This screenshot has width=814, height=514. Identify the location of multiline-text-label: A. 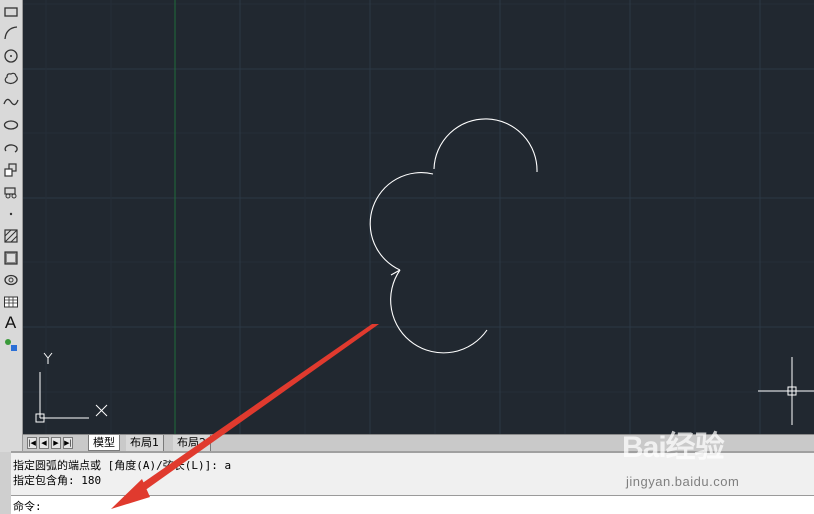
(10, 322).